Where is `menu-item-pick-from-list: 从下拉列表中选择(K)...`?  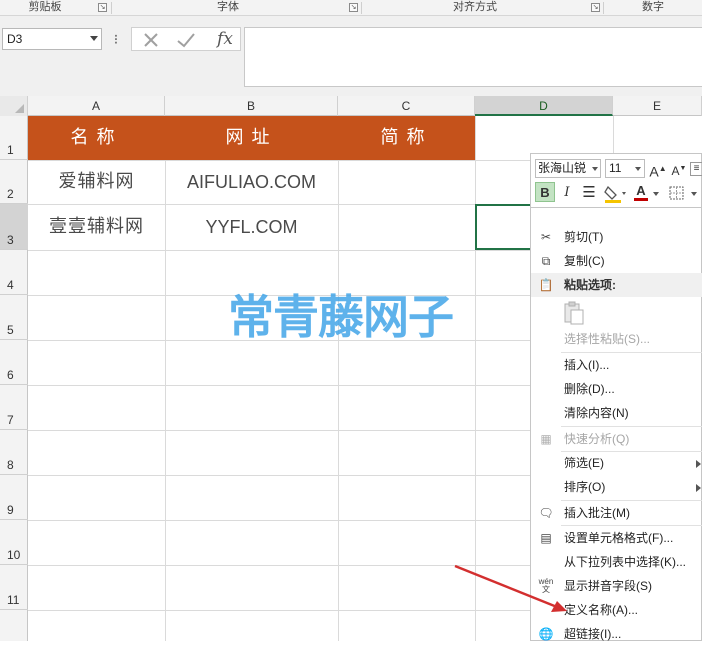 menu-item-pick-from-list: 从下拉列表中选择(K)... is located at coordinates (616, 562).